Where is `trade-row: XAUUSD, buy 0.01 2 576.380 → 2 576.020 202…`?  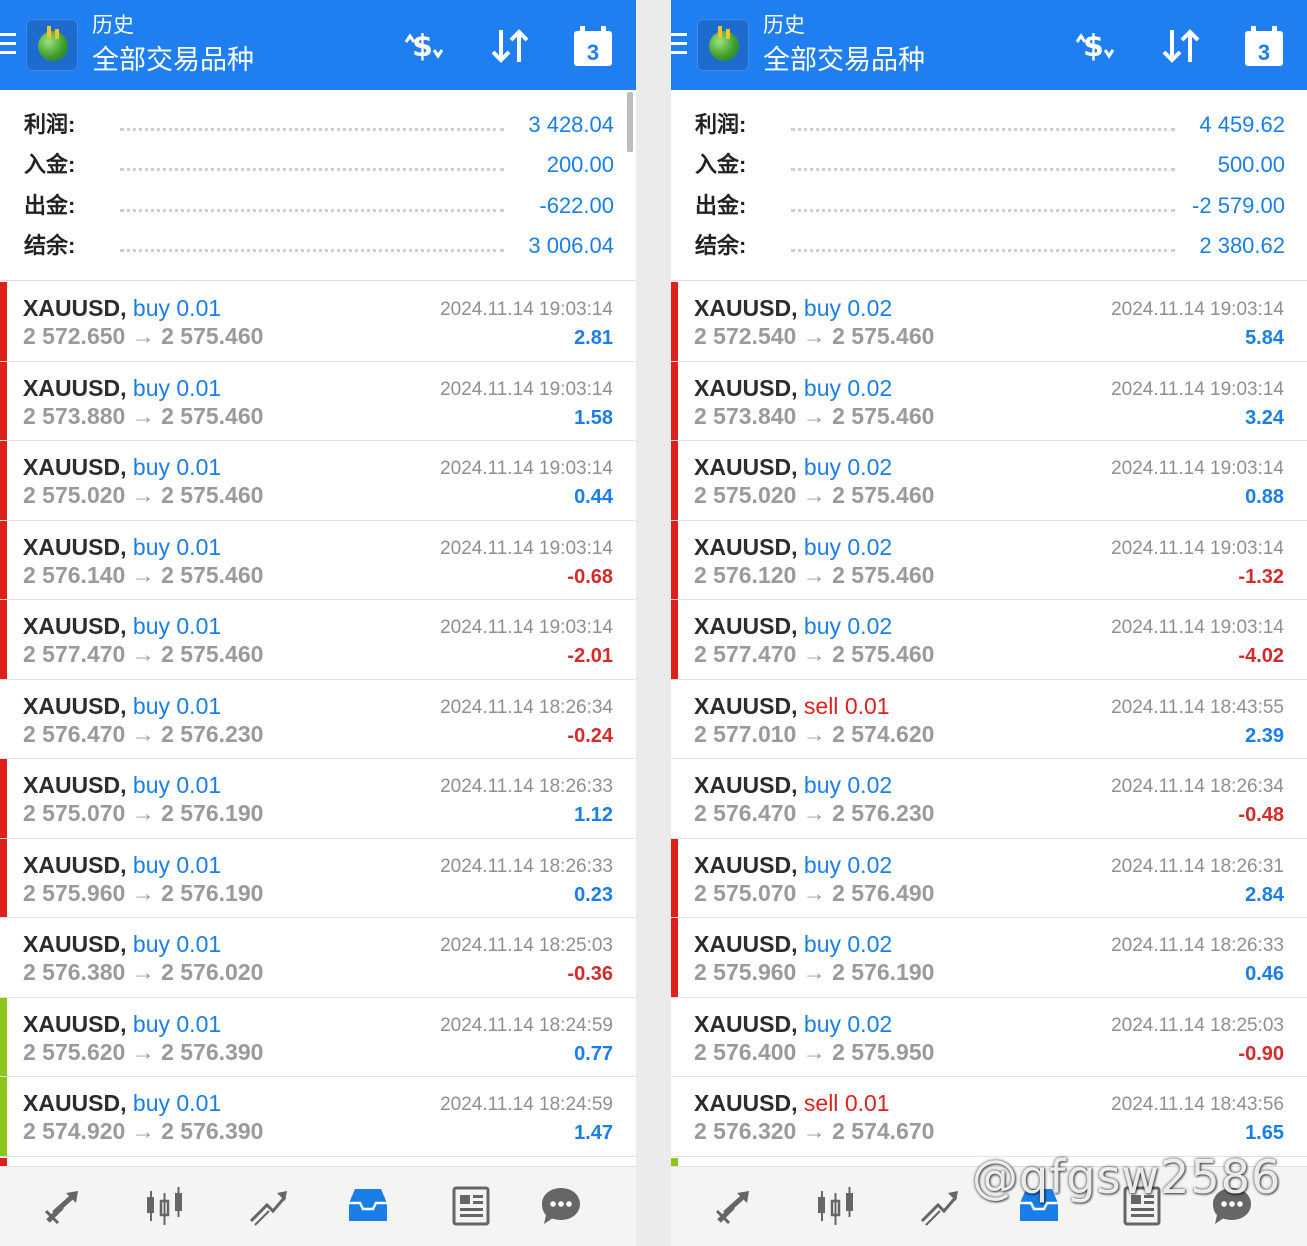 trade-row: XAUUSD, buy 0.01 2 576.380 → 2 576.020 202… is located at coordinates (318, 958).